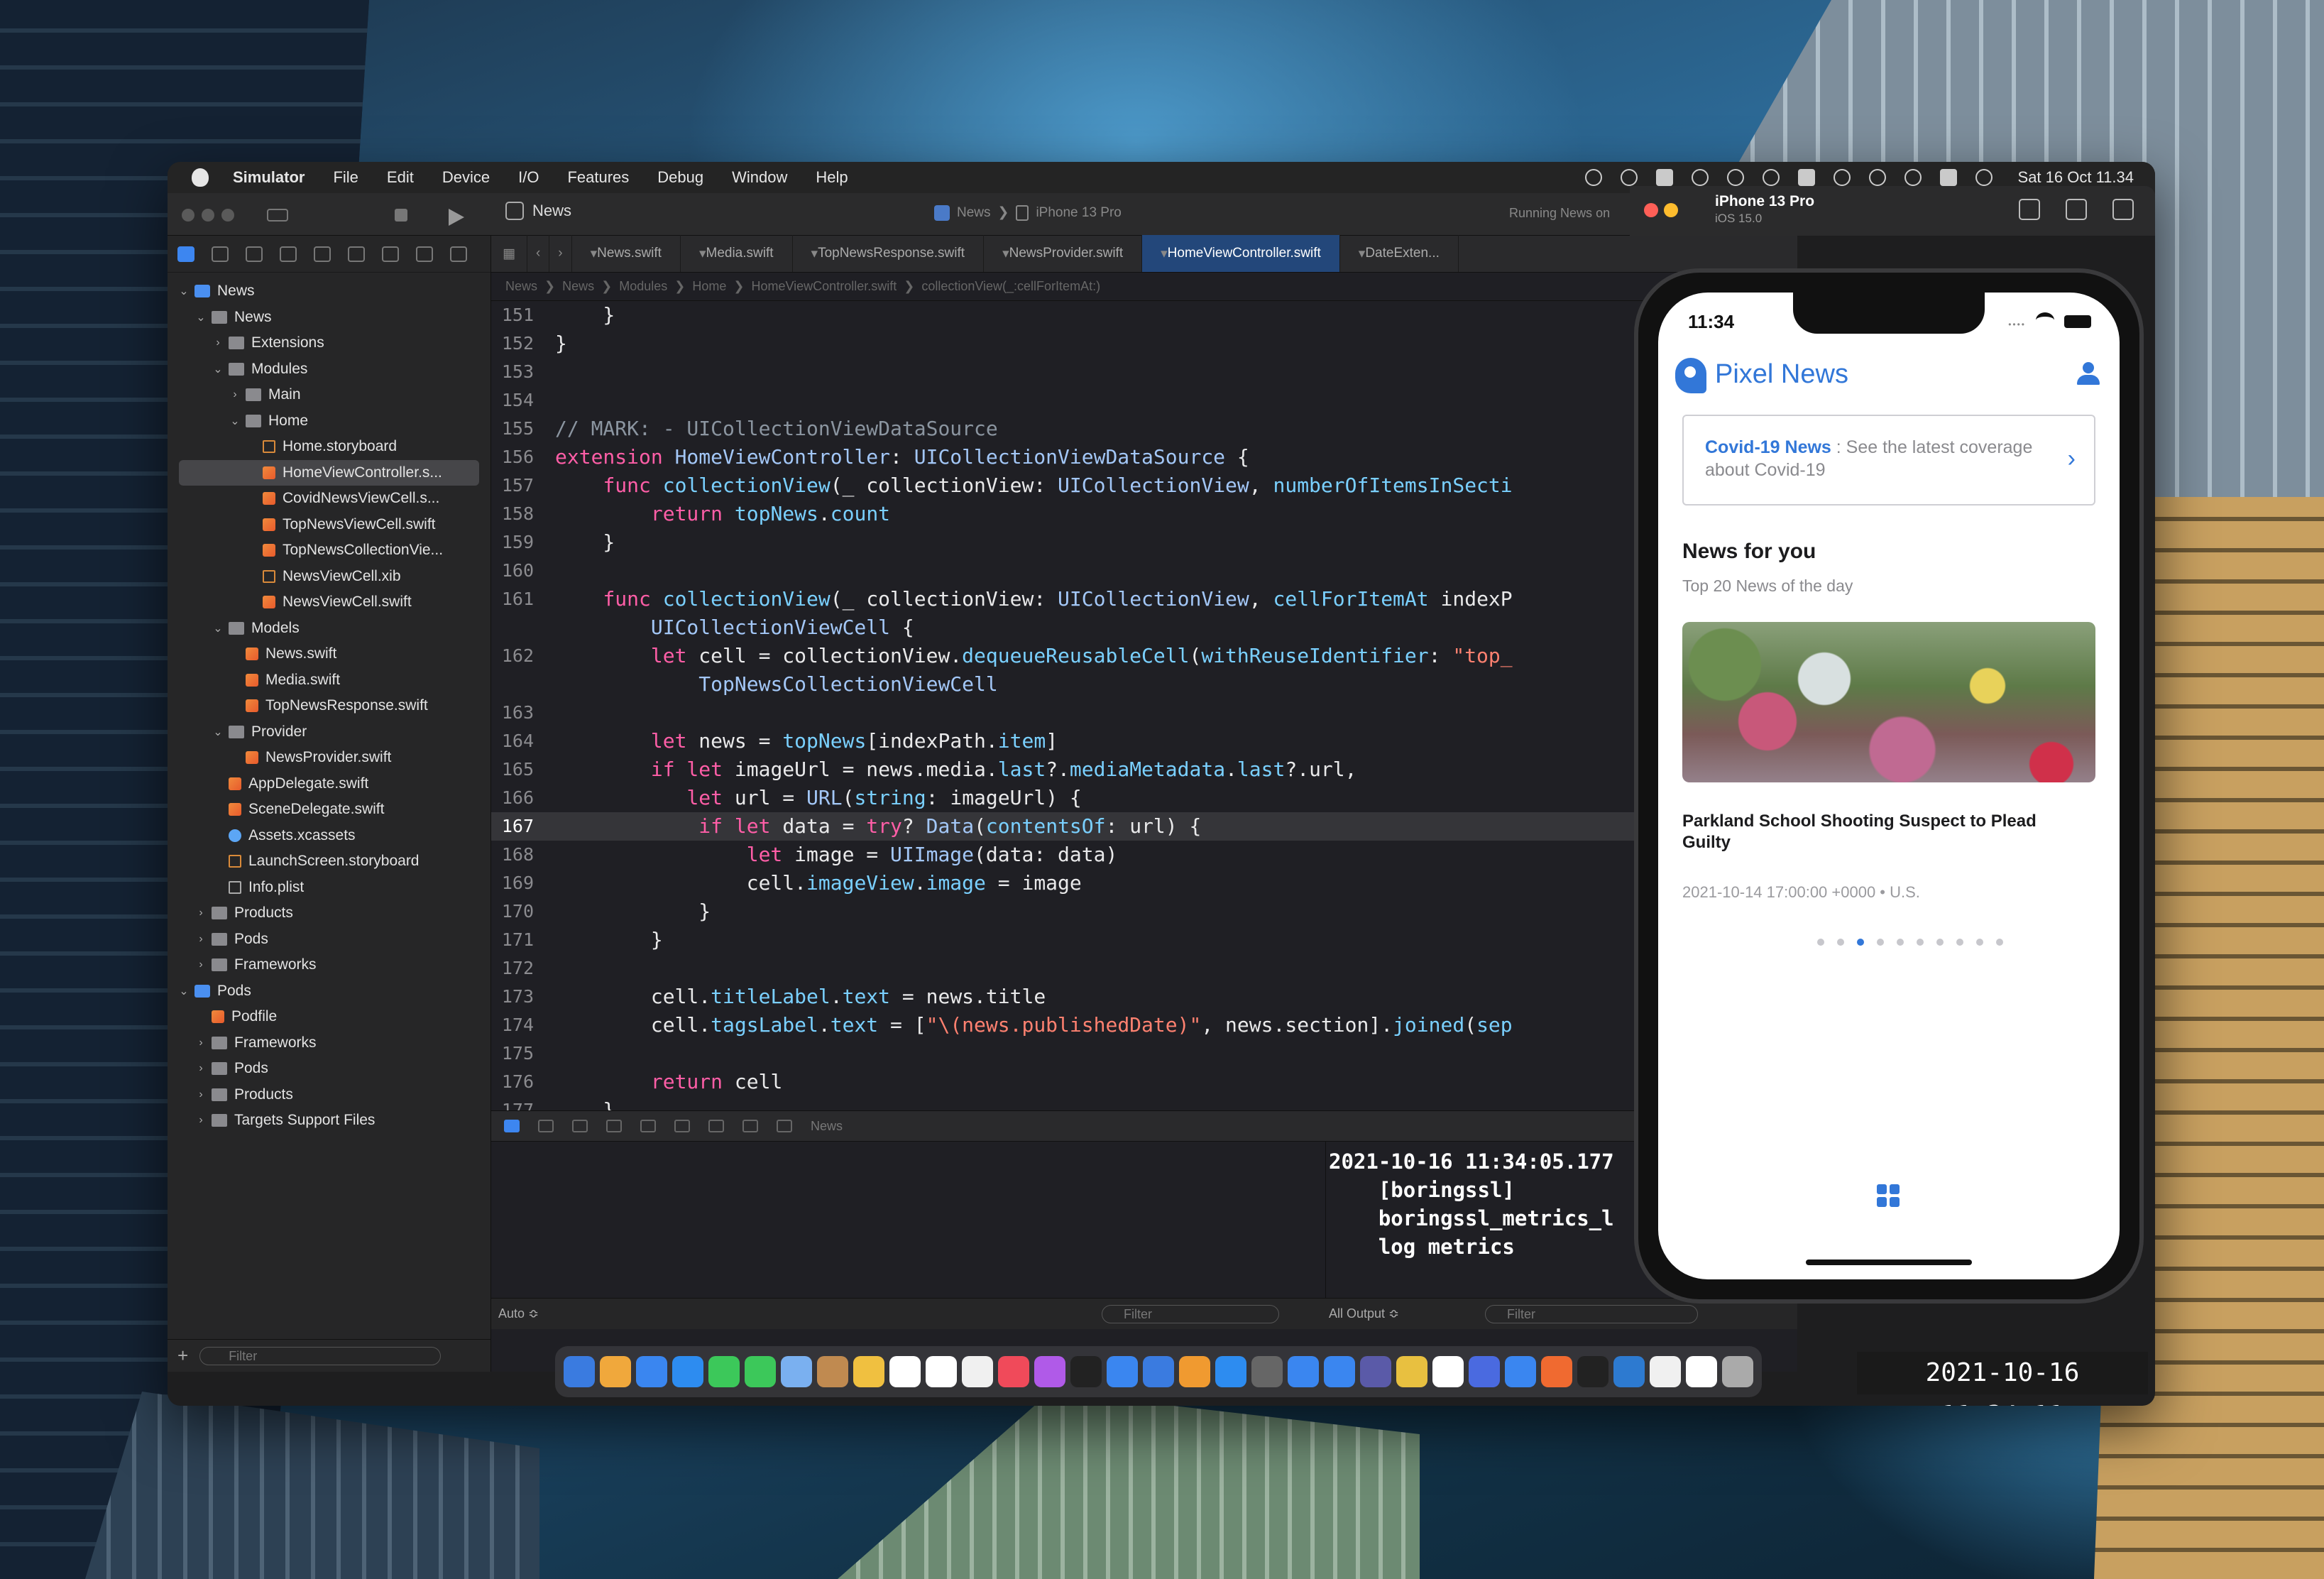 This screenshot has width=2324, height=1579. What do you see at coordinates (831, 177) in the screenshot?
I see `menu-help: Help` at bounding box center [831, 177].